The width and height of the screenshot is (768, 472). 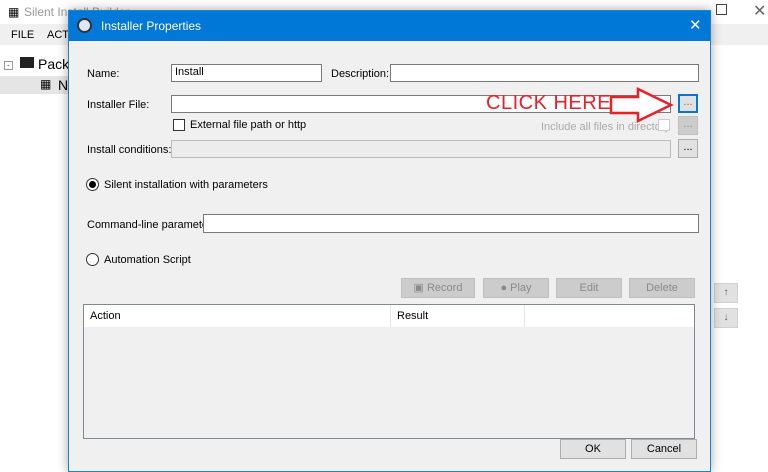 I want to click on menu-actions: ACT, so click(x=58, y=35).